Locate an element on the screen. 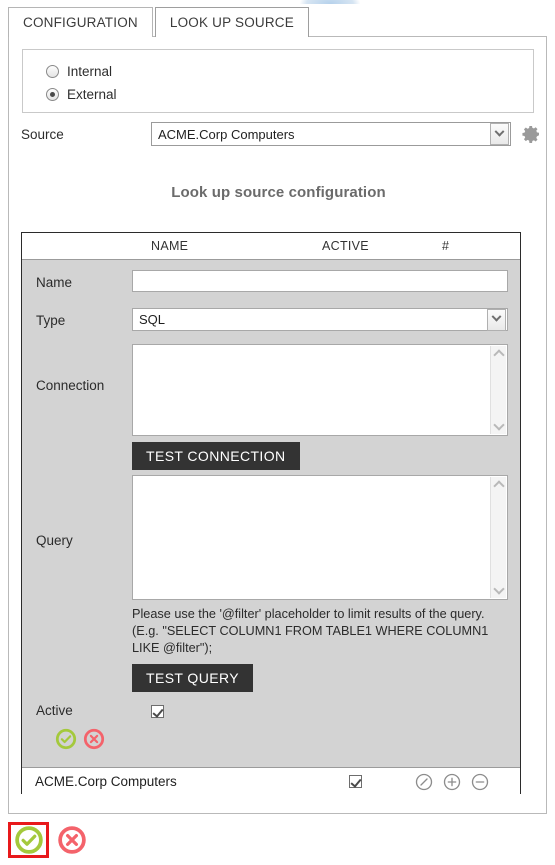  source-select: ACME.Corp Computers is located at coordinates (331, 134).